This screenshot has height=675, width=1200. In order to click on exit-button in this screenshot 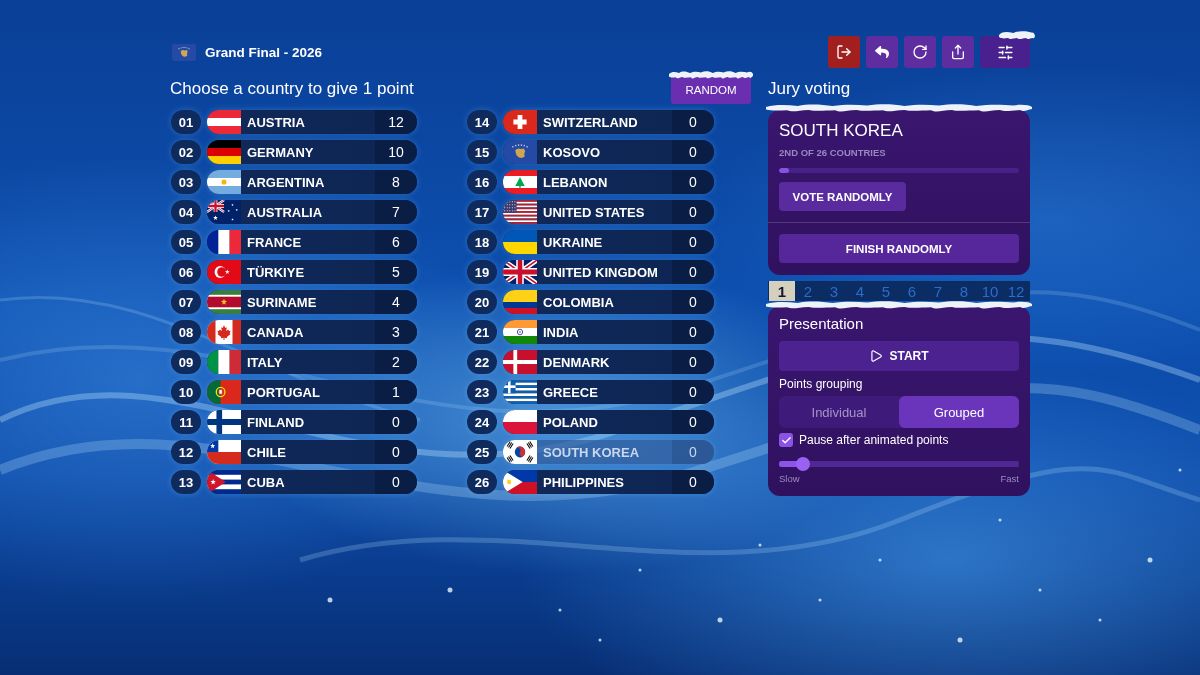, I will do `click(844, 52)`.